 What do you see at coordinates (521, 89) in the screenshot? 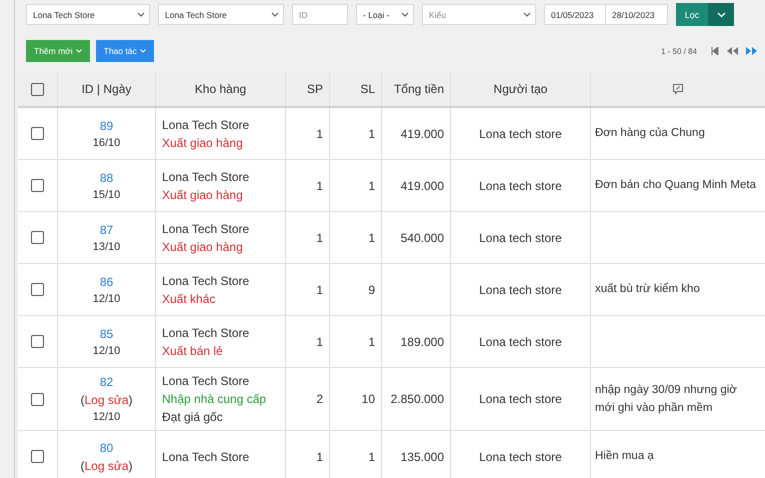
I see `column-header: Người tạo` at bounding box center [521, 89].